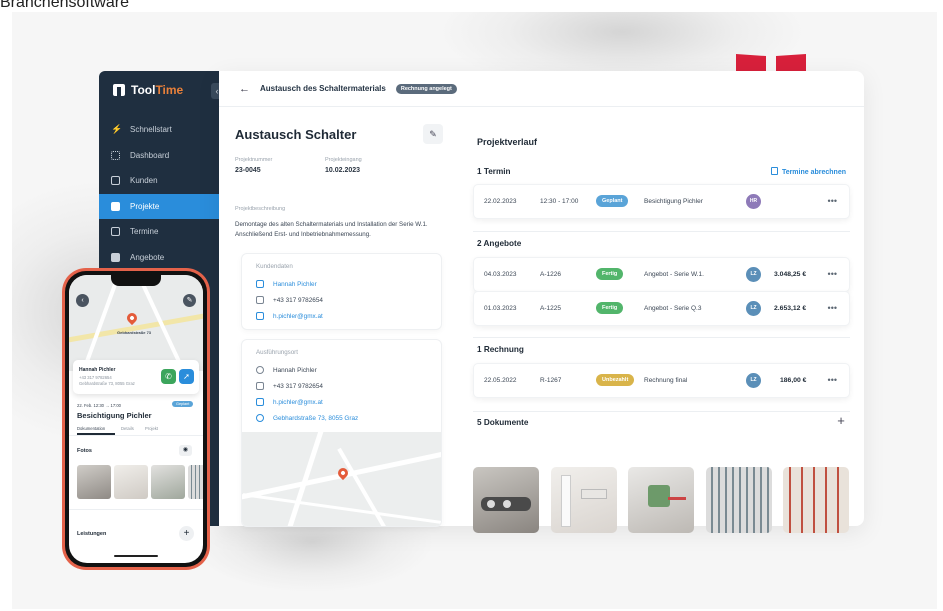  I want to click on status-badge: Geplant, so click(183, 404).